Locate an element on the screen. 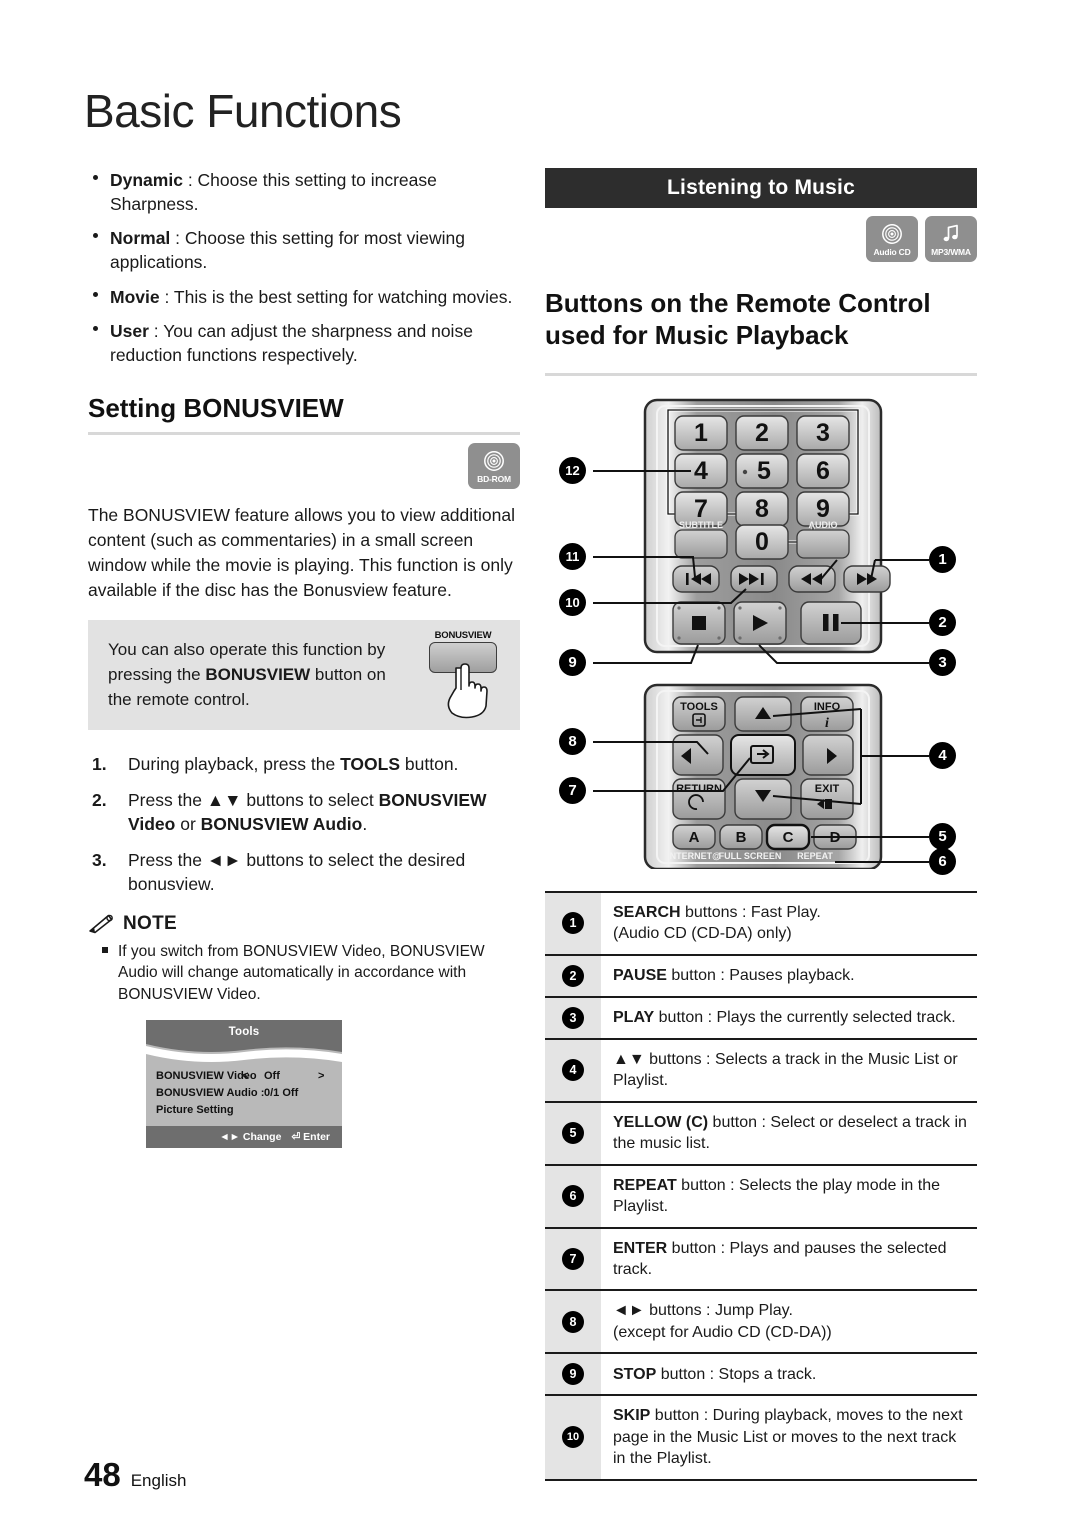  svg-text: A is located at coordinates (694, 837).